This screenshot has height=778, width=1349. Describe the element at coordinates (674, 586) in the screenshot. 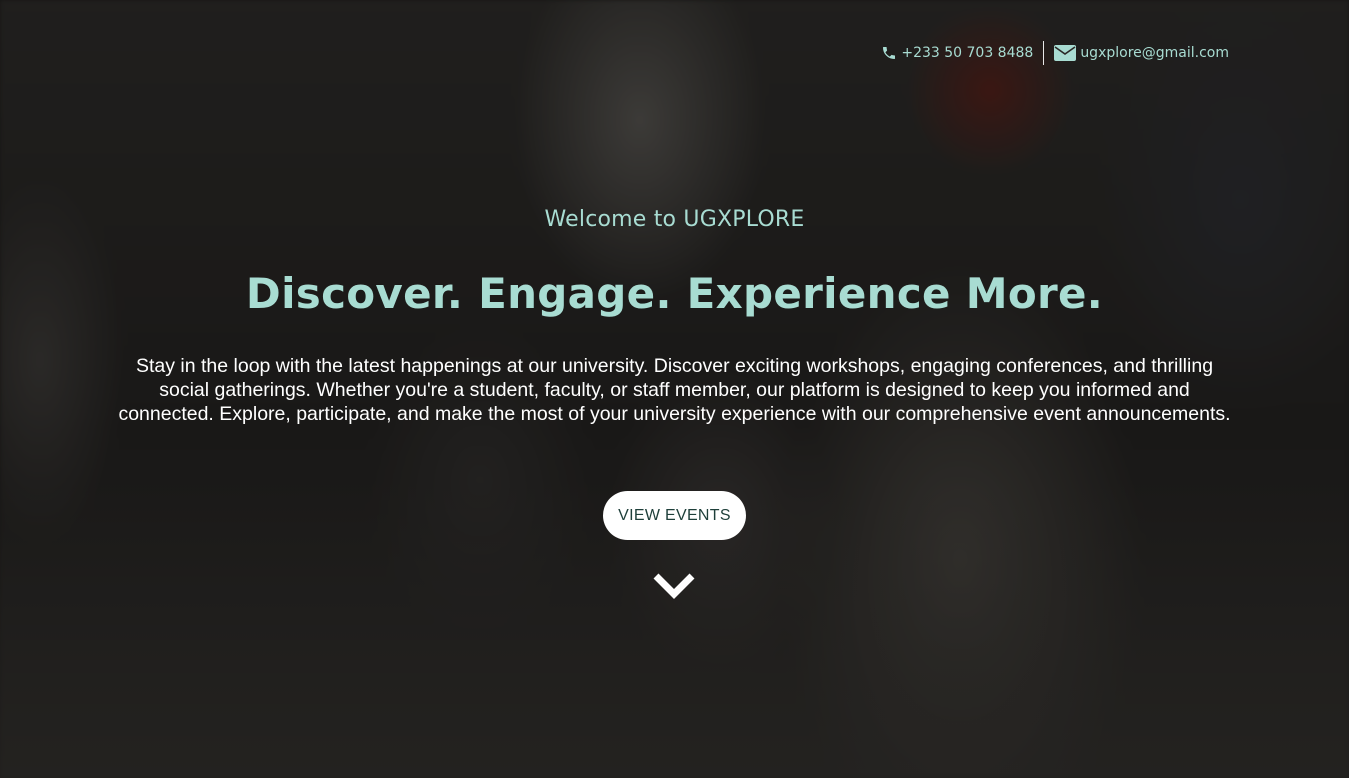

I see `chevron-down-icon` at that location.